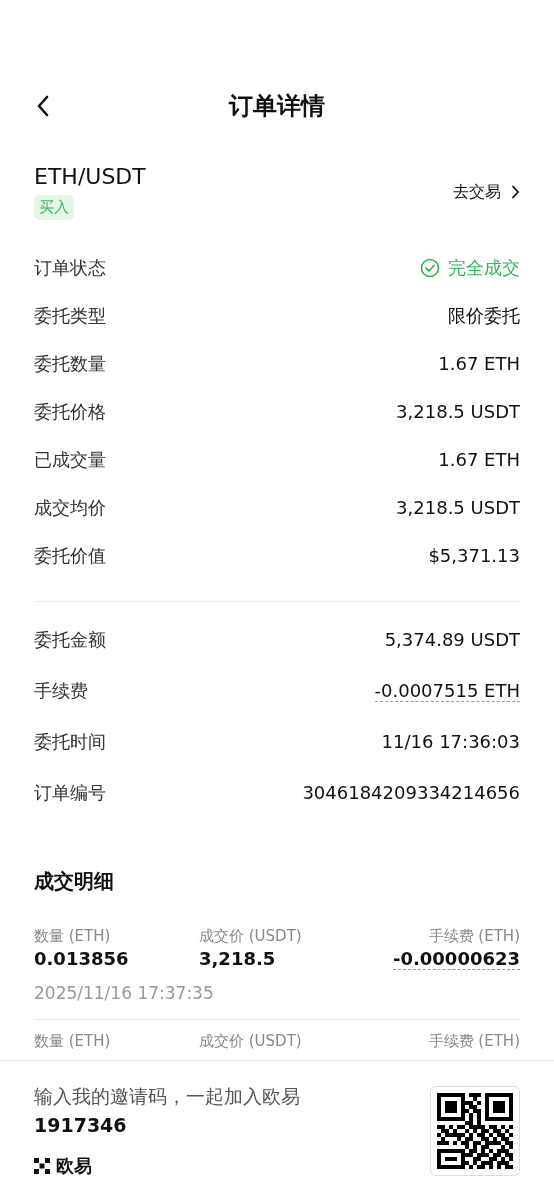 Image resolution: width=554 pixels, height=1200 pixels. What do you see at coordinates (70, 792) in the screenshot?
I see `field-label: 订单编号` at bounding box center [70, 792].